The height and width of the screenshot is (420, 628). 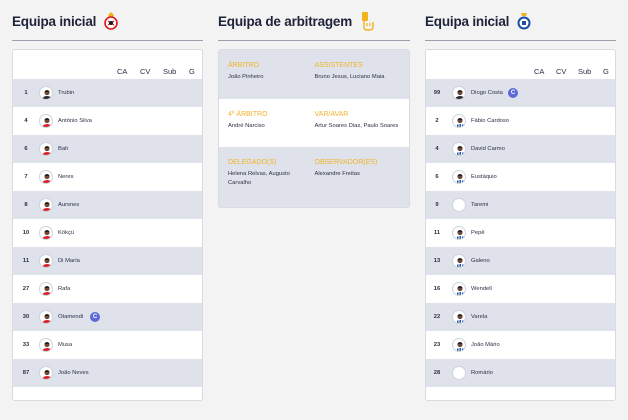 What do you see at coordinates (244, 65) in the screenshot?
I see `referee-label: ÁRBITRO` at bounding box center [244, 65].